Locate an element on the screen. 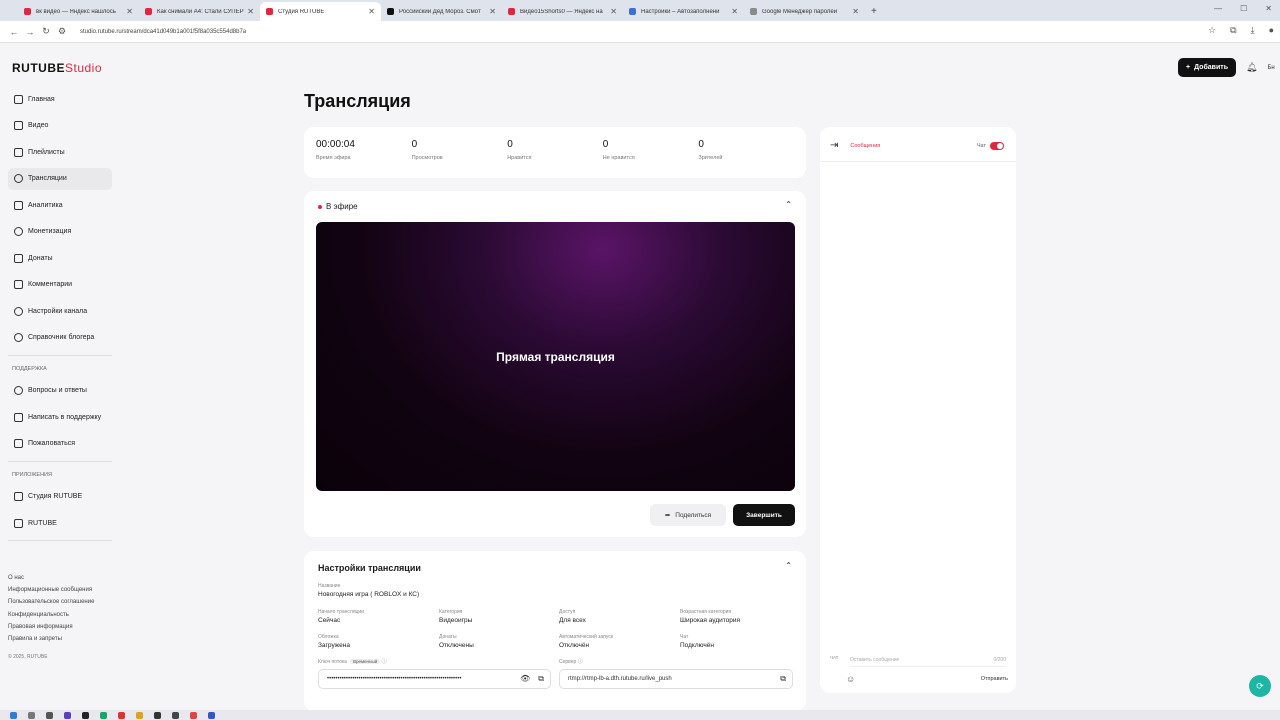  taskview-icon is located at coordinates (49, 715).